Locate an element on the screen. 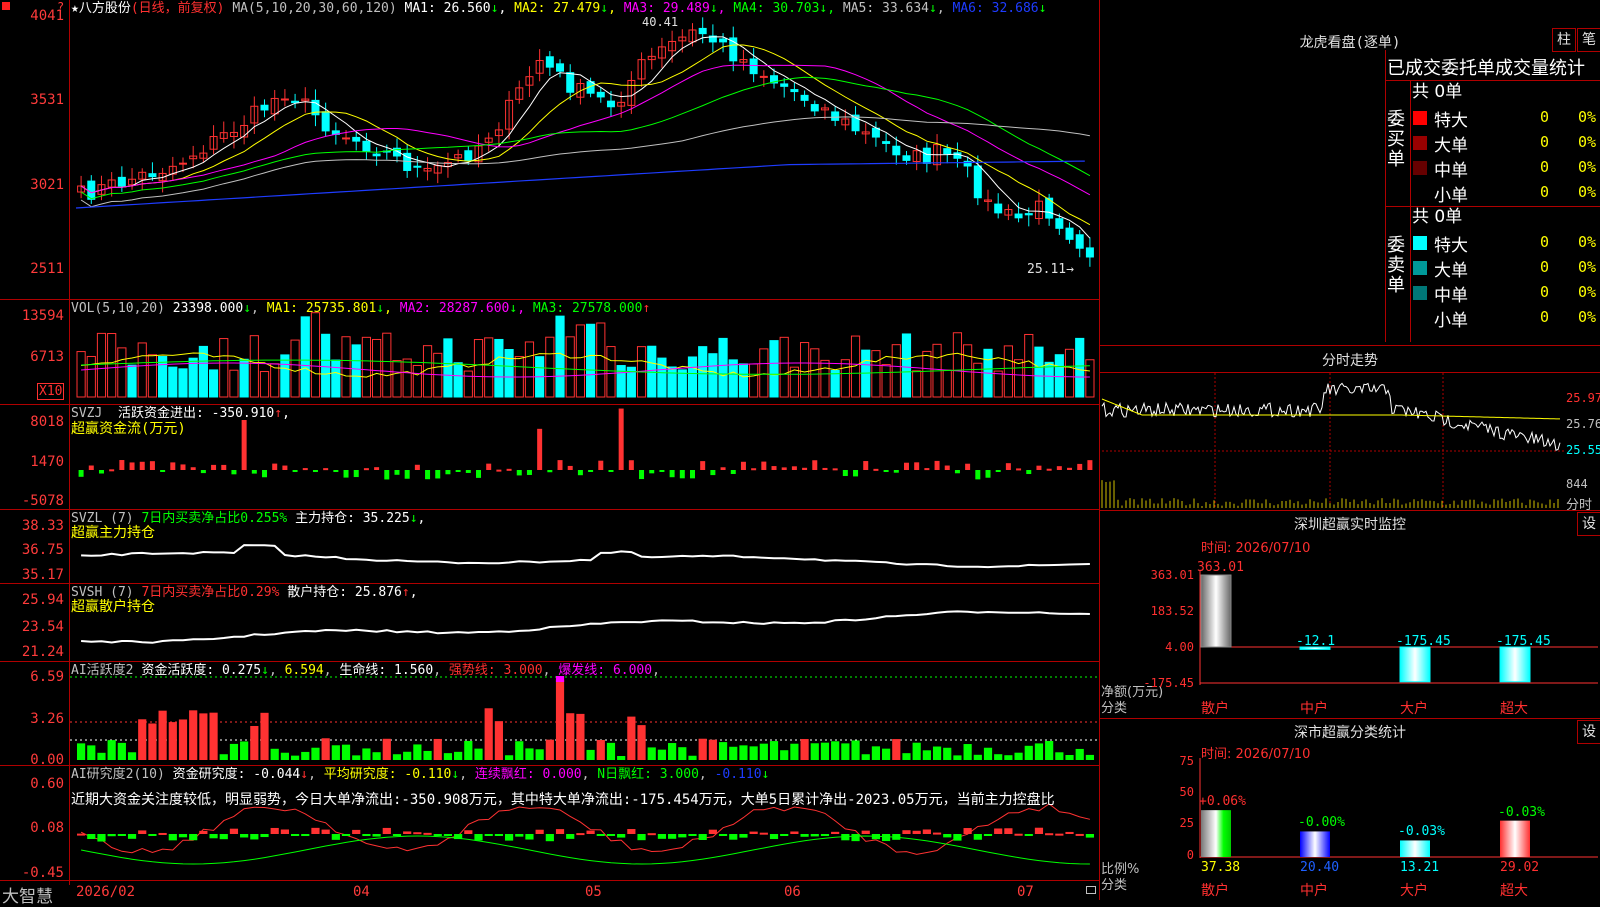 This screenshot has width=1600, height=907. price-axis-label: 3021 is located at coordinates (47, 185).